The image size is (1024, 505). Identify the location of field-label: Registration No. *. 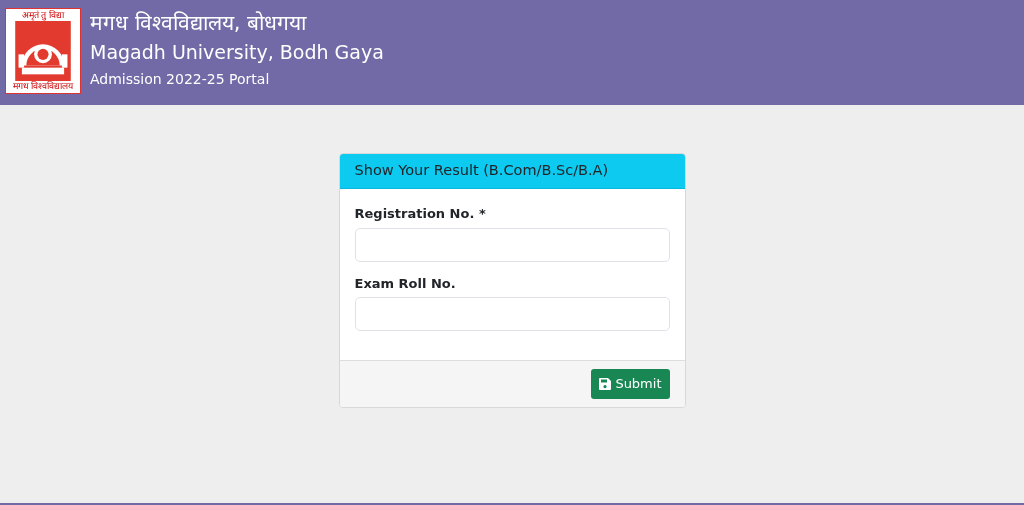
(420, 214).